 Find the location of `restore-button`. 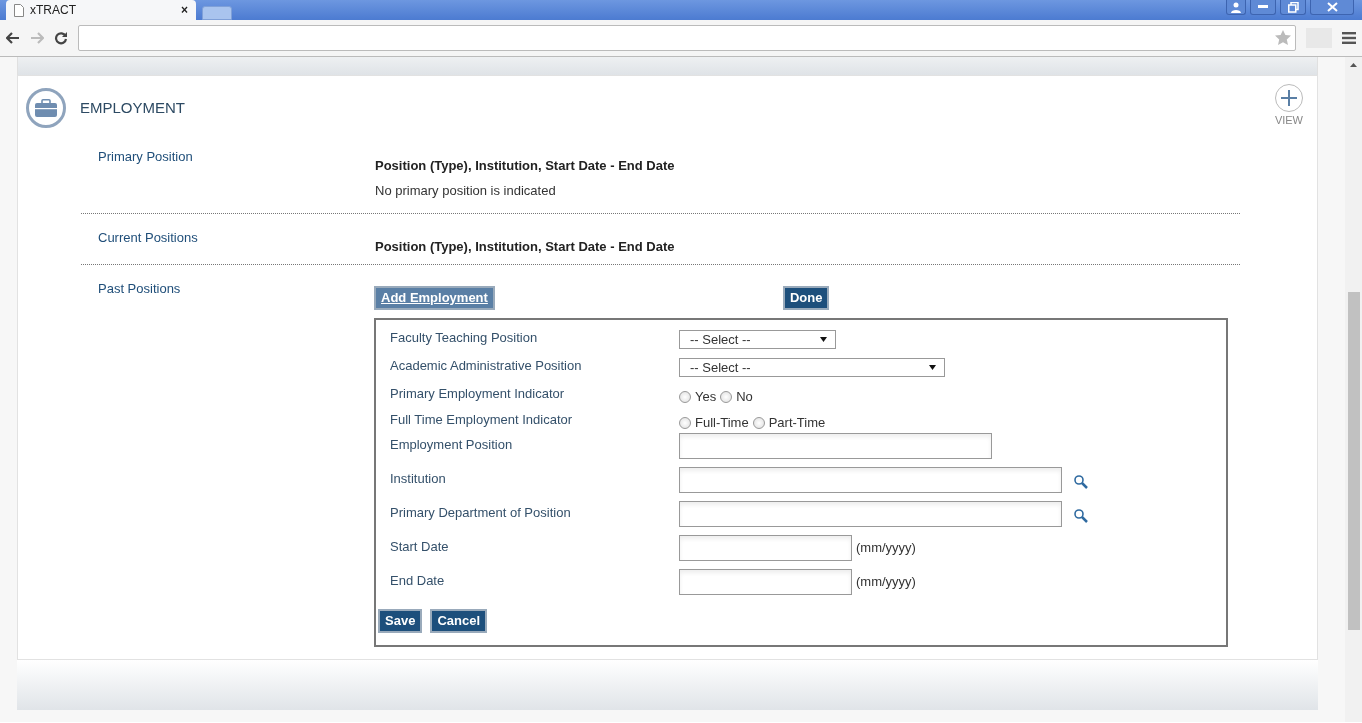

restore-button is located at coordinates (1293, 7).